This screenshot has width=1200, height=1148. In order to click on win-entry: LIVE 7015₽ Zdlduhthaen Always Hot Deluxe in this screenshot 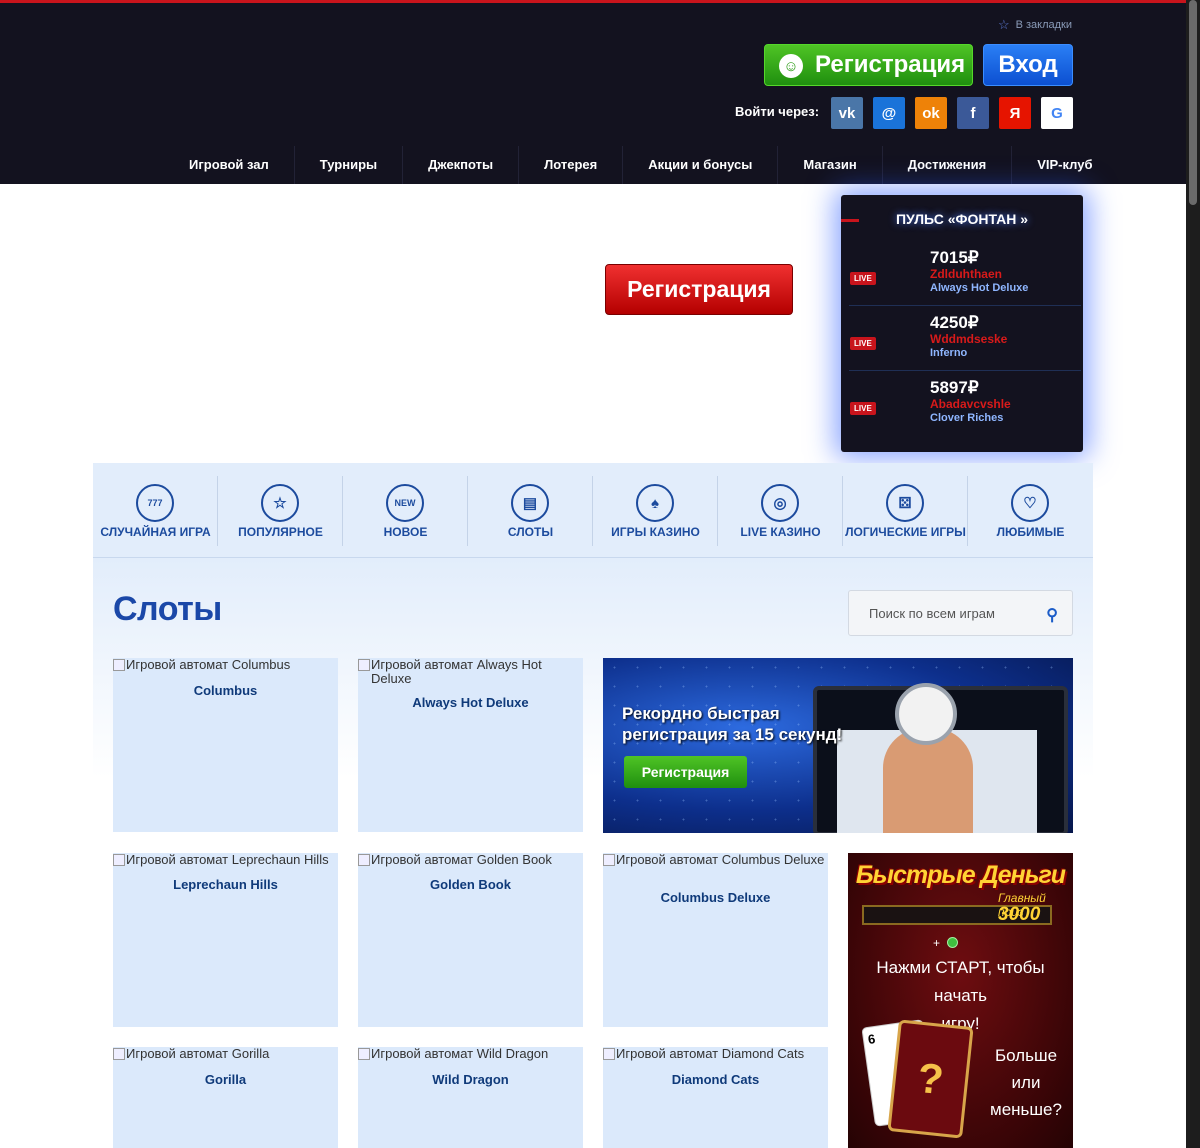, I will do `click(965, 274)`.